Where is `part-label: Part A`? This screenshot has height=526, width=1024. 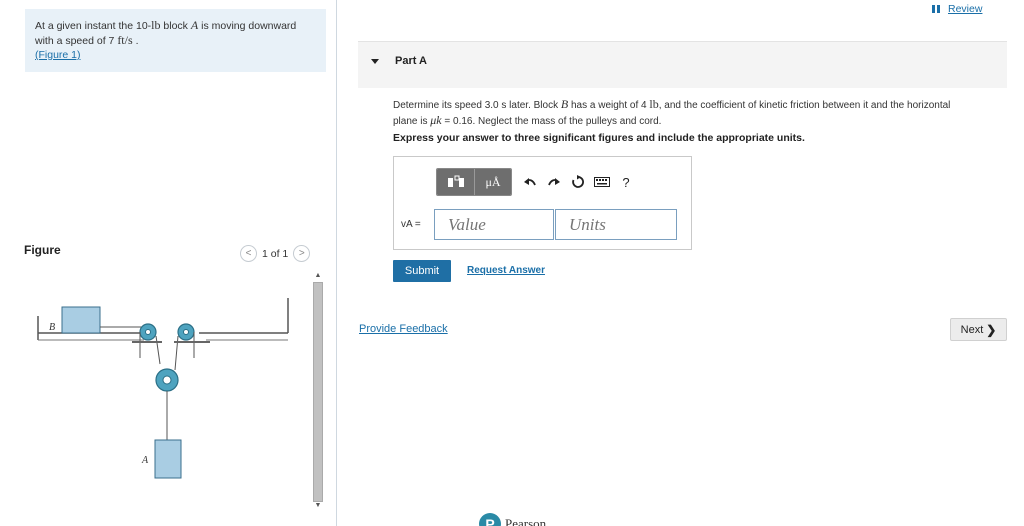
part-label: Part A is located at coordinates (411, 61).